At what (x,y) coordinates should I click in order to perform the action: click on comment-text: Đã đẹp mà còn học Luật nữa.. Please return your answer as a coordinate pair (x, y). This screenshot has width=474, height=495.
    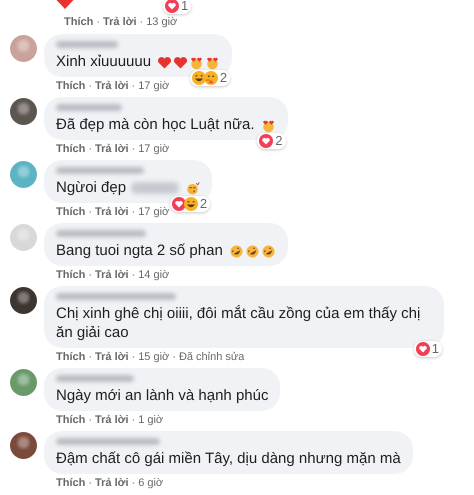
    Looking at the image, I should click on (155, 124).